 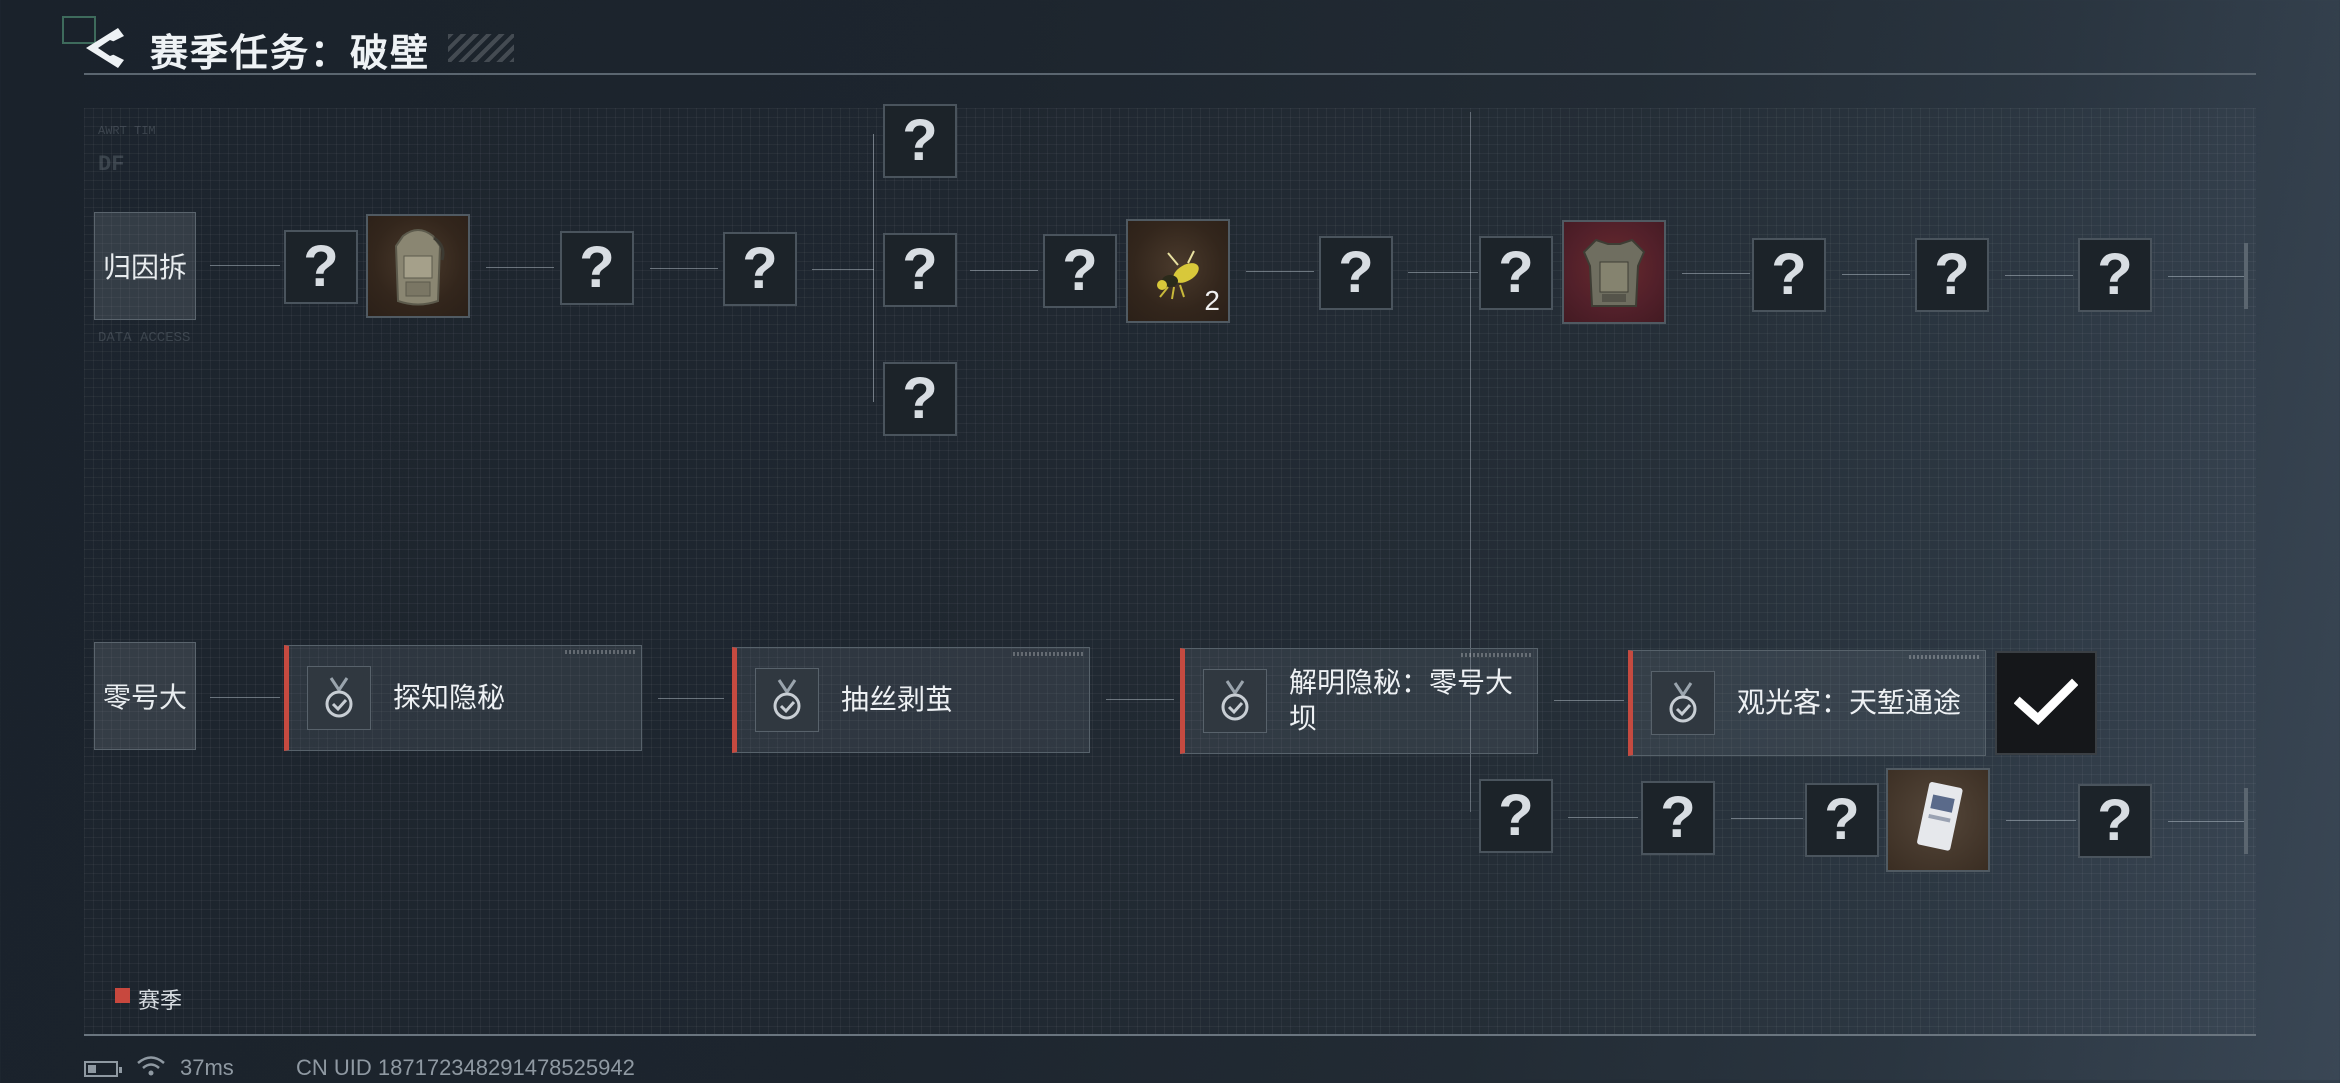 I want to click on checkmark-icon, so click(x=2046, y=702).